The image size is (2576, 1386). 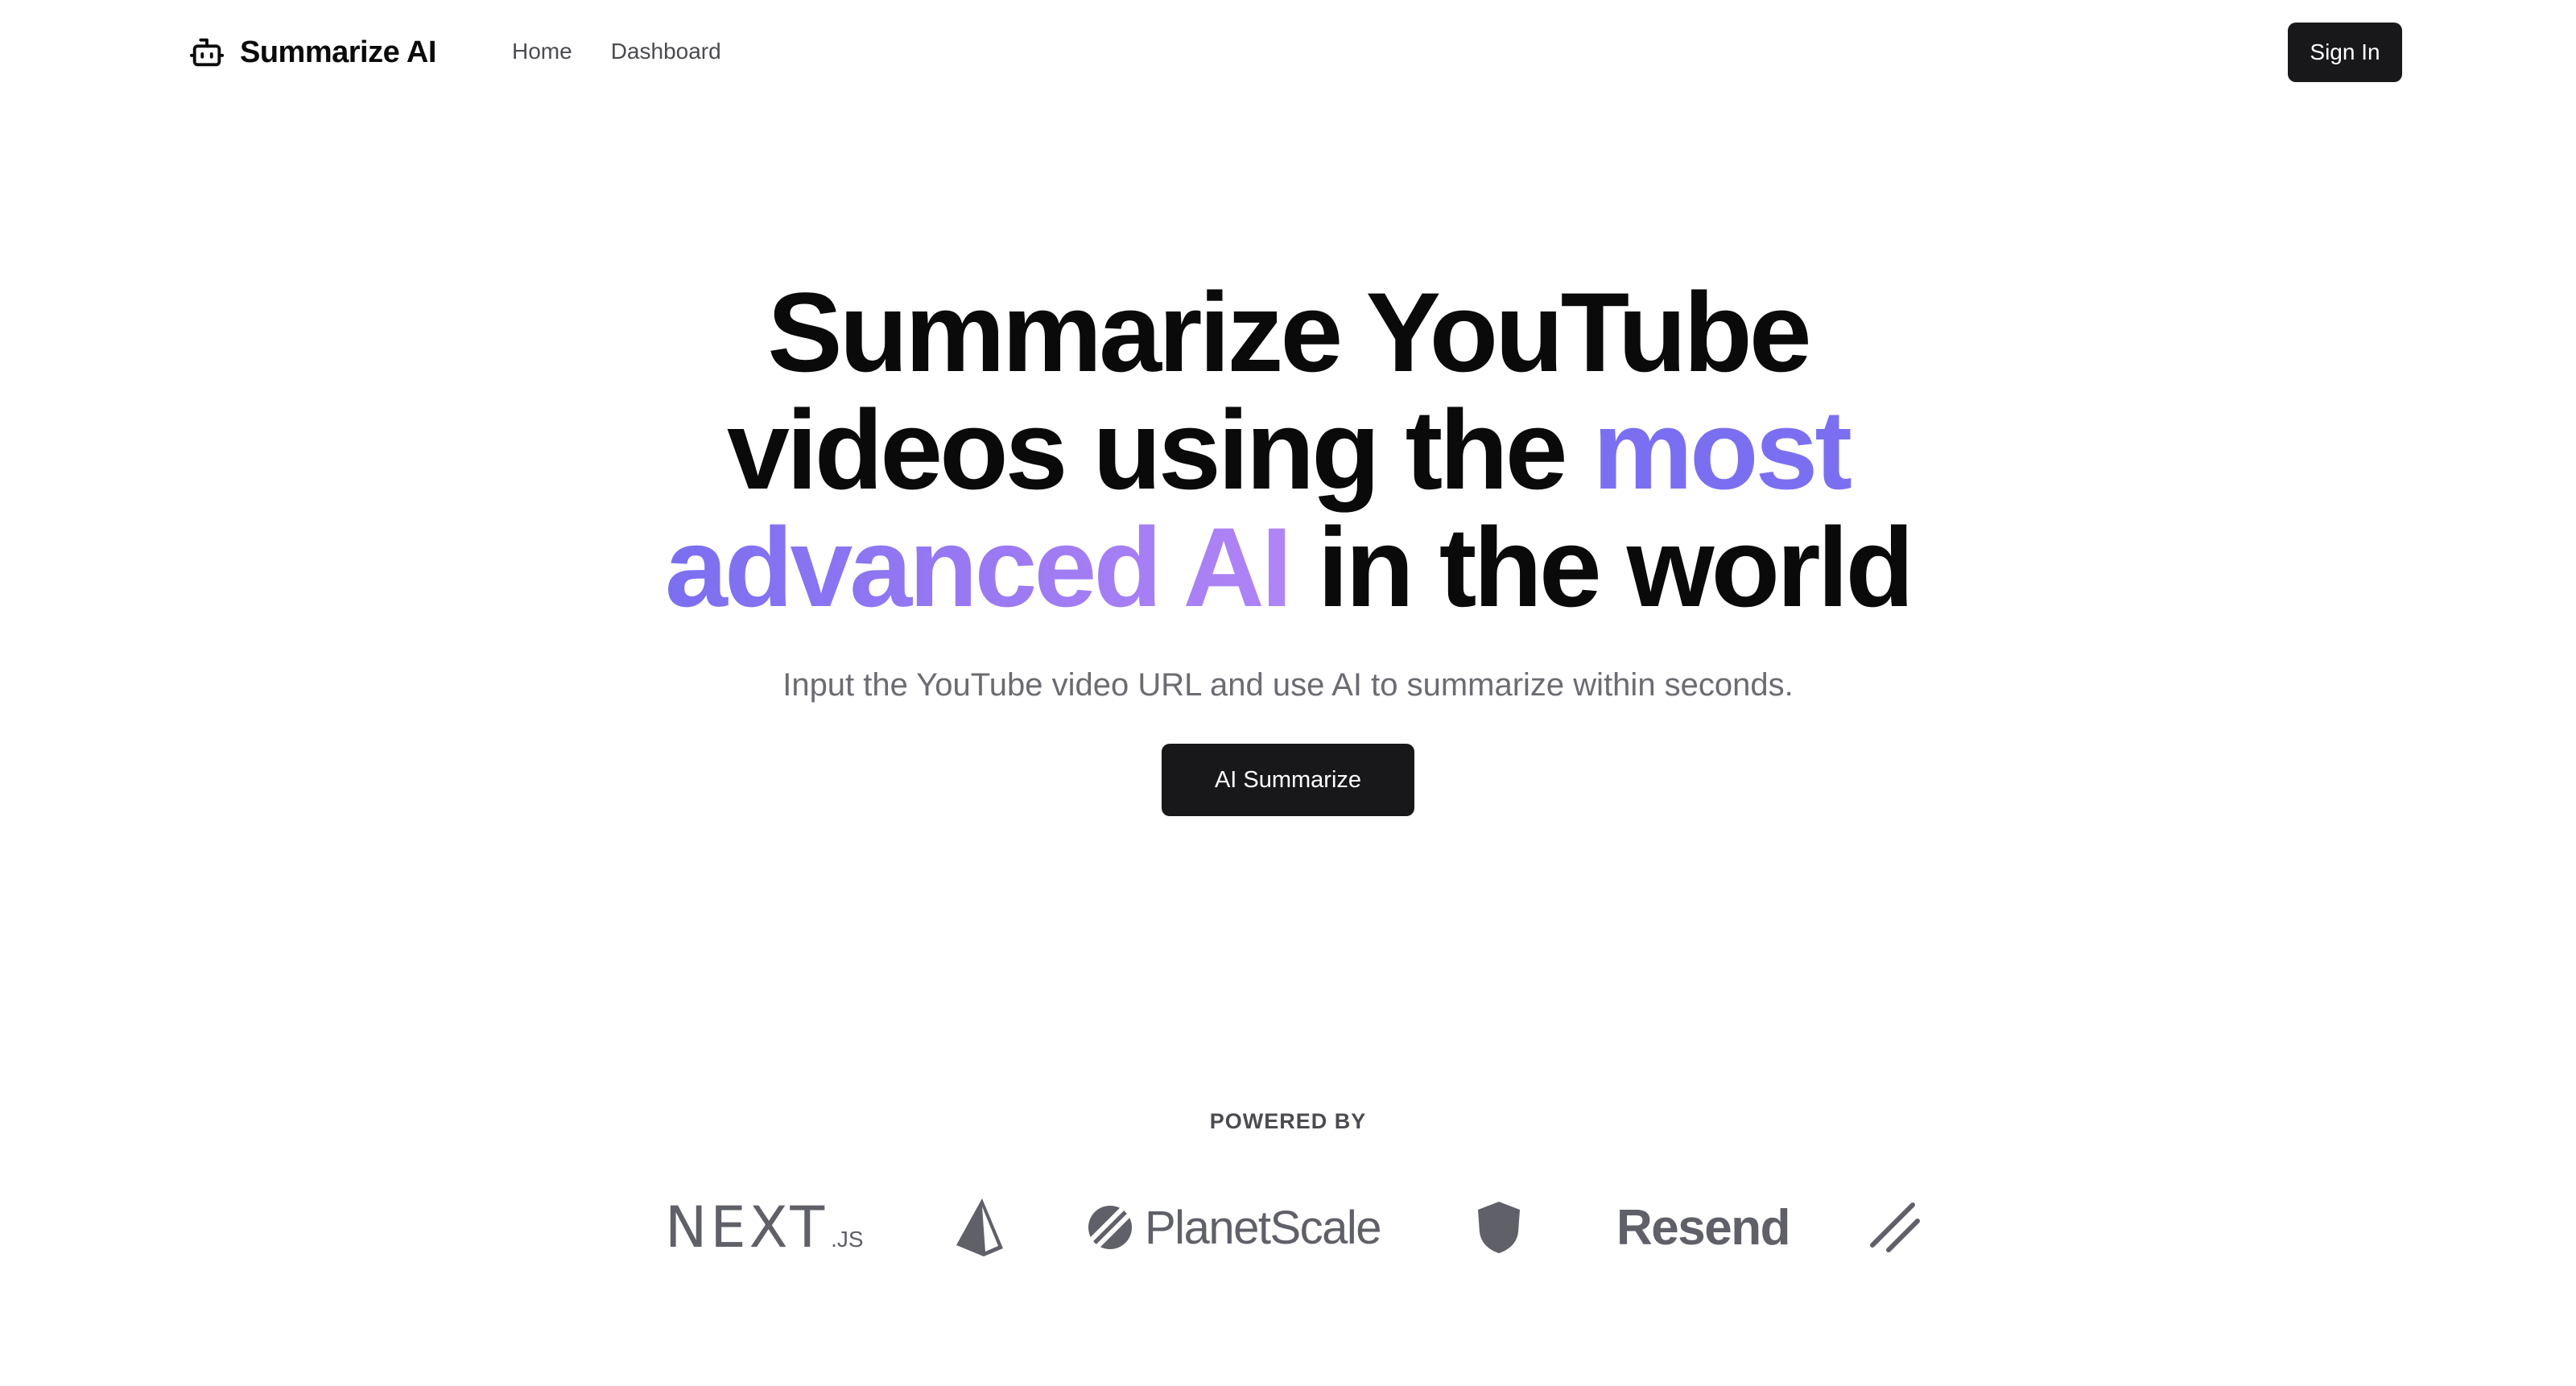 I want to click on planetscale-logo: PlanetScale, so click(x=1234, y=1227).